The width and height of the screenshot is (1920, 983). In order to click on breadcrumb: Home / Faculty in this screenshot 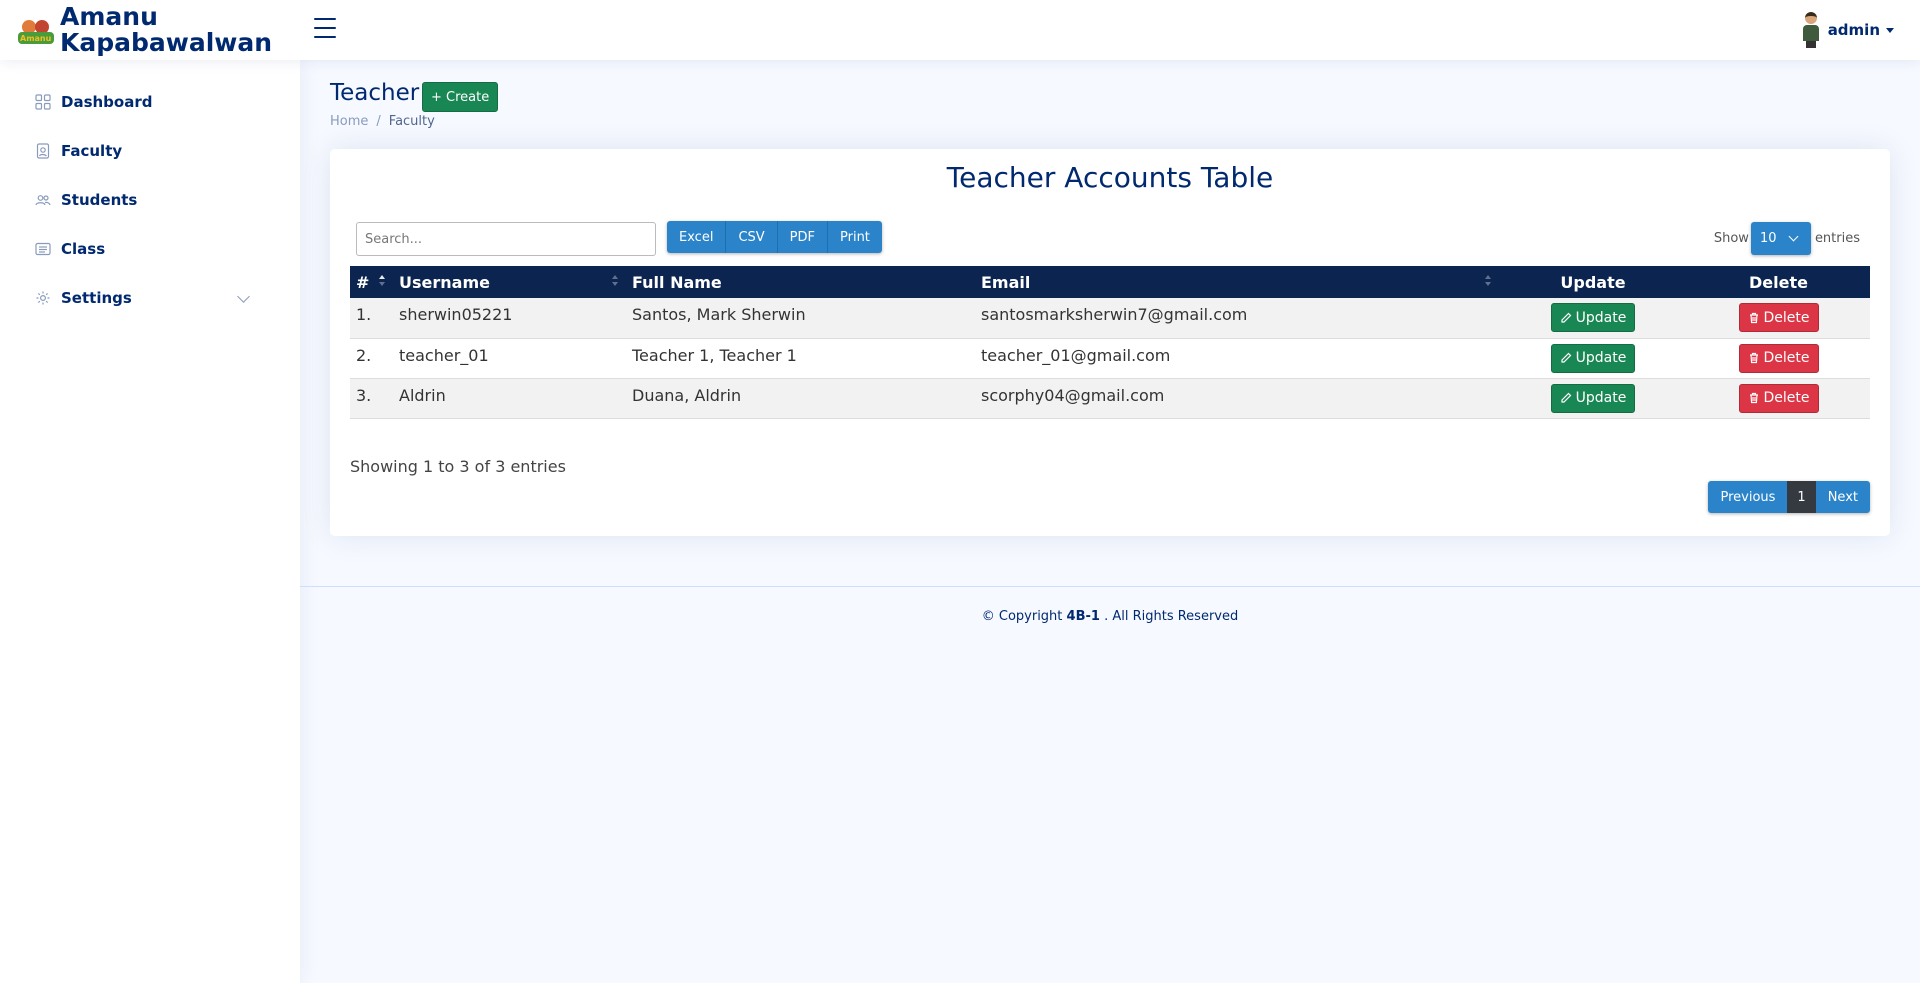, I will do `click(382, 121)`.